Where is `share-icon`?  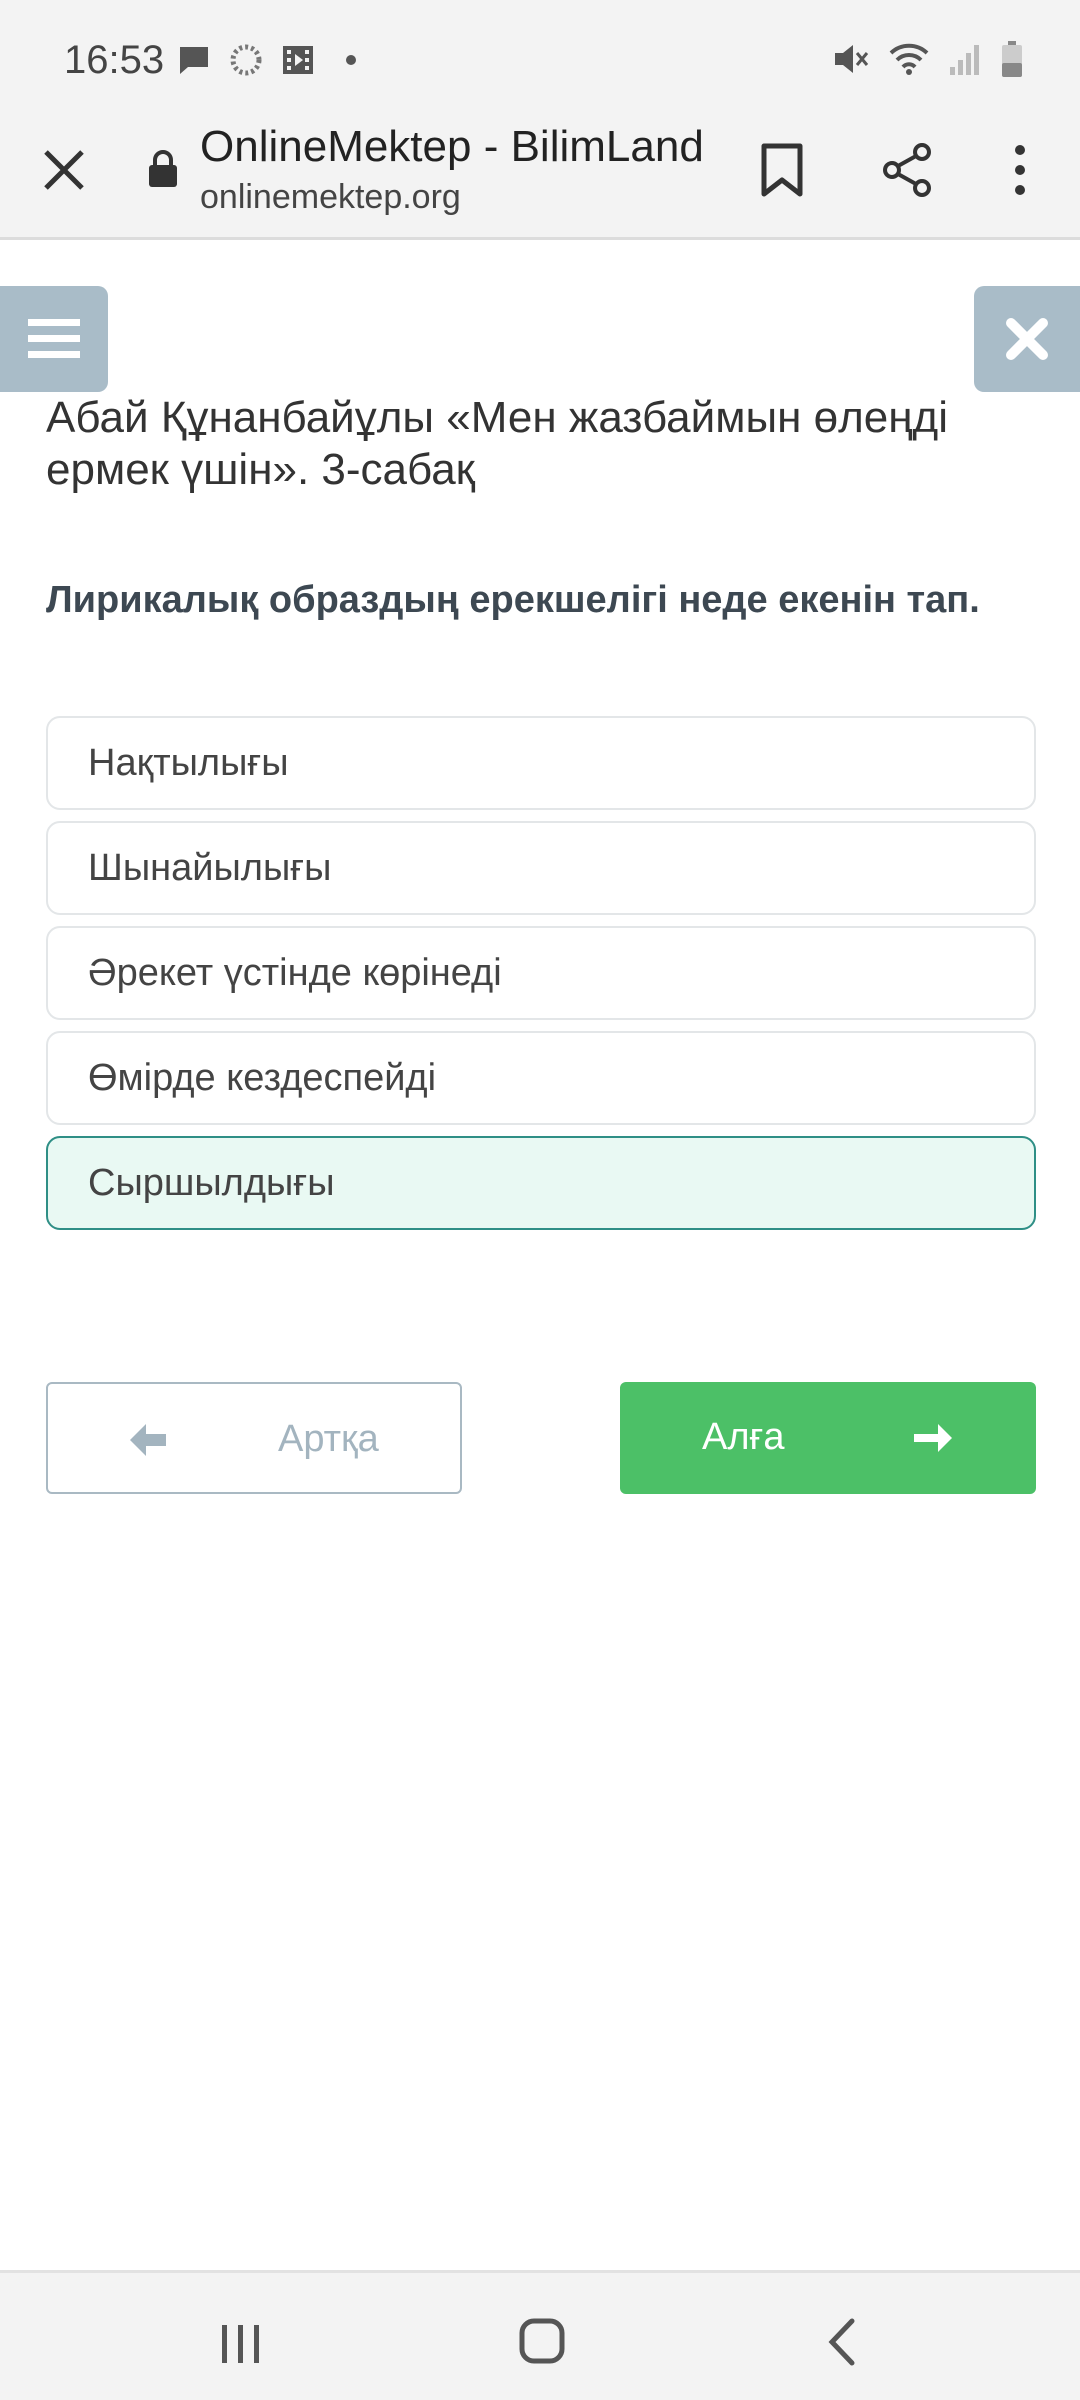
share-icon is located at coordinates (908, 170).